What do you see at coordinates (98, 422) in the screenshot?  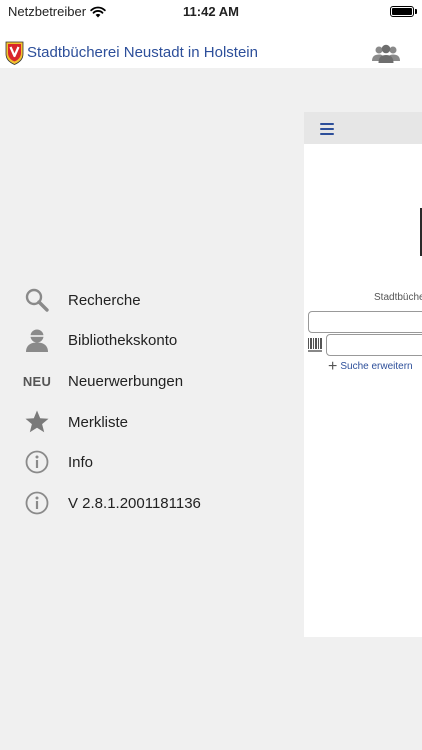 I see `menu-label-merkliste: Merkliste` at bounding box center [98, 422].